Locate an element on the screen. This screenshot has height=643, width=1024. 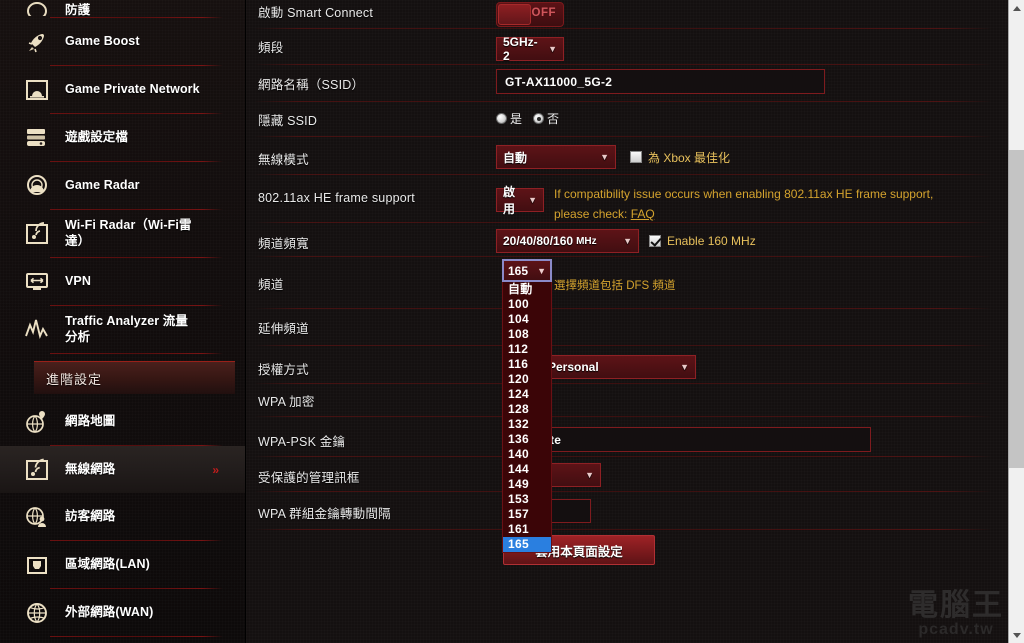
page-scrollbar is located at coordinates (1016, 321).